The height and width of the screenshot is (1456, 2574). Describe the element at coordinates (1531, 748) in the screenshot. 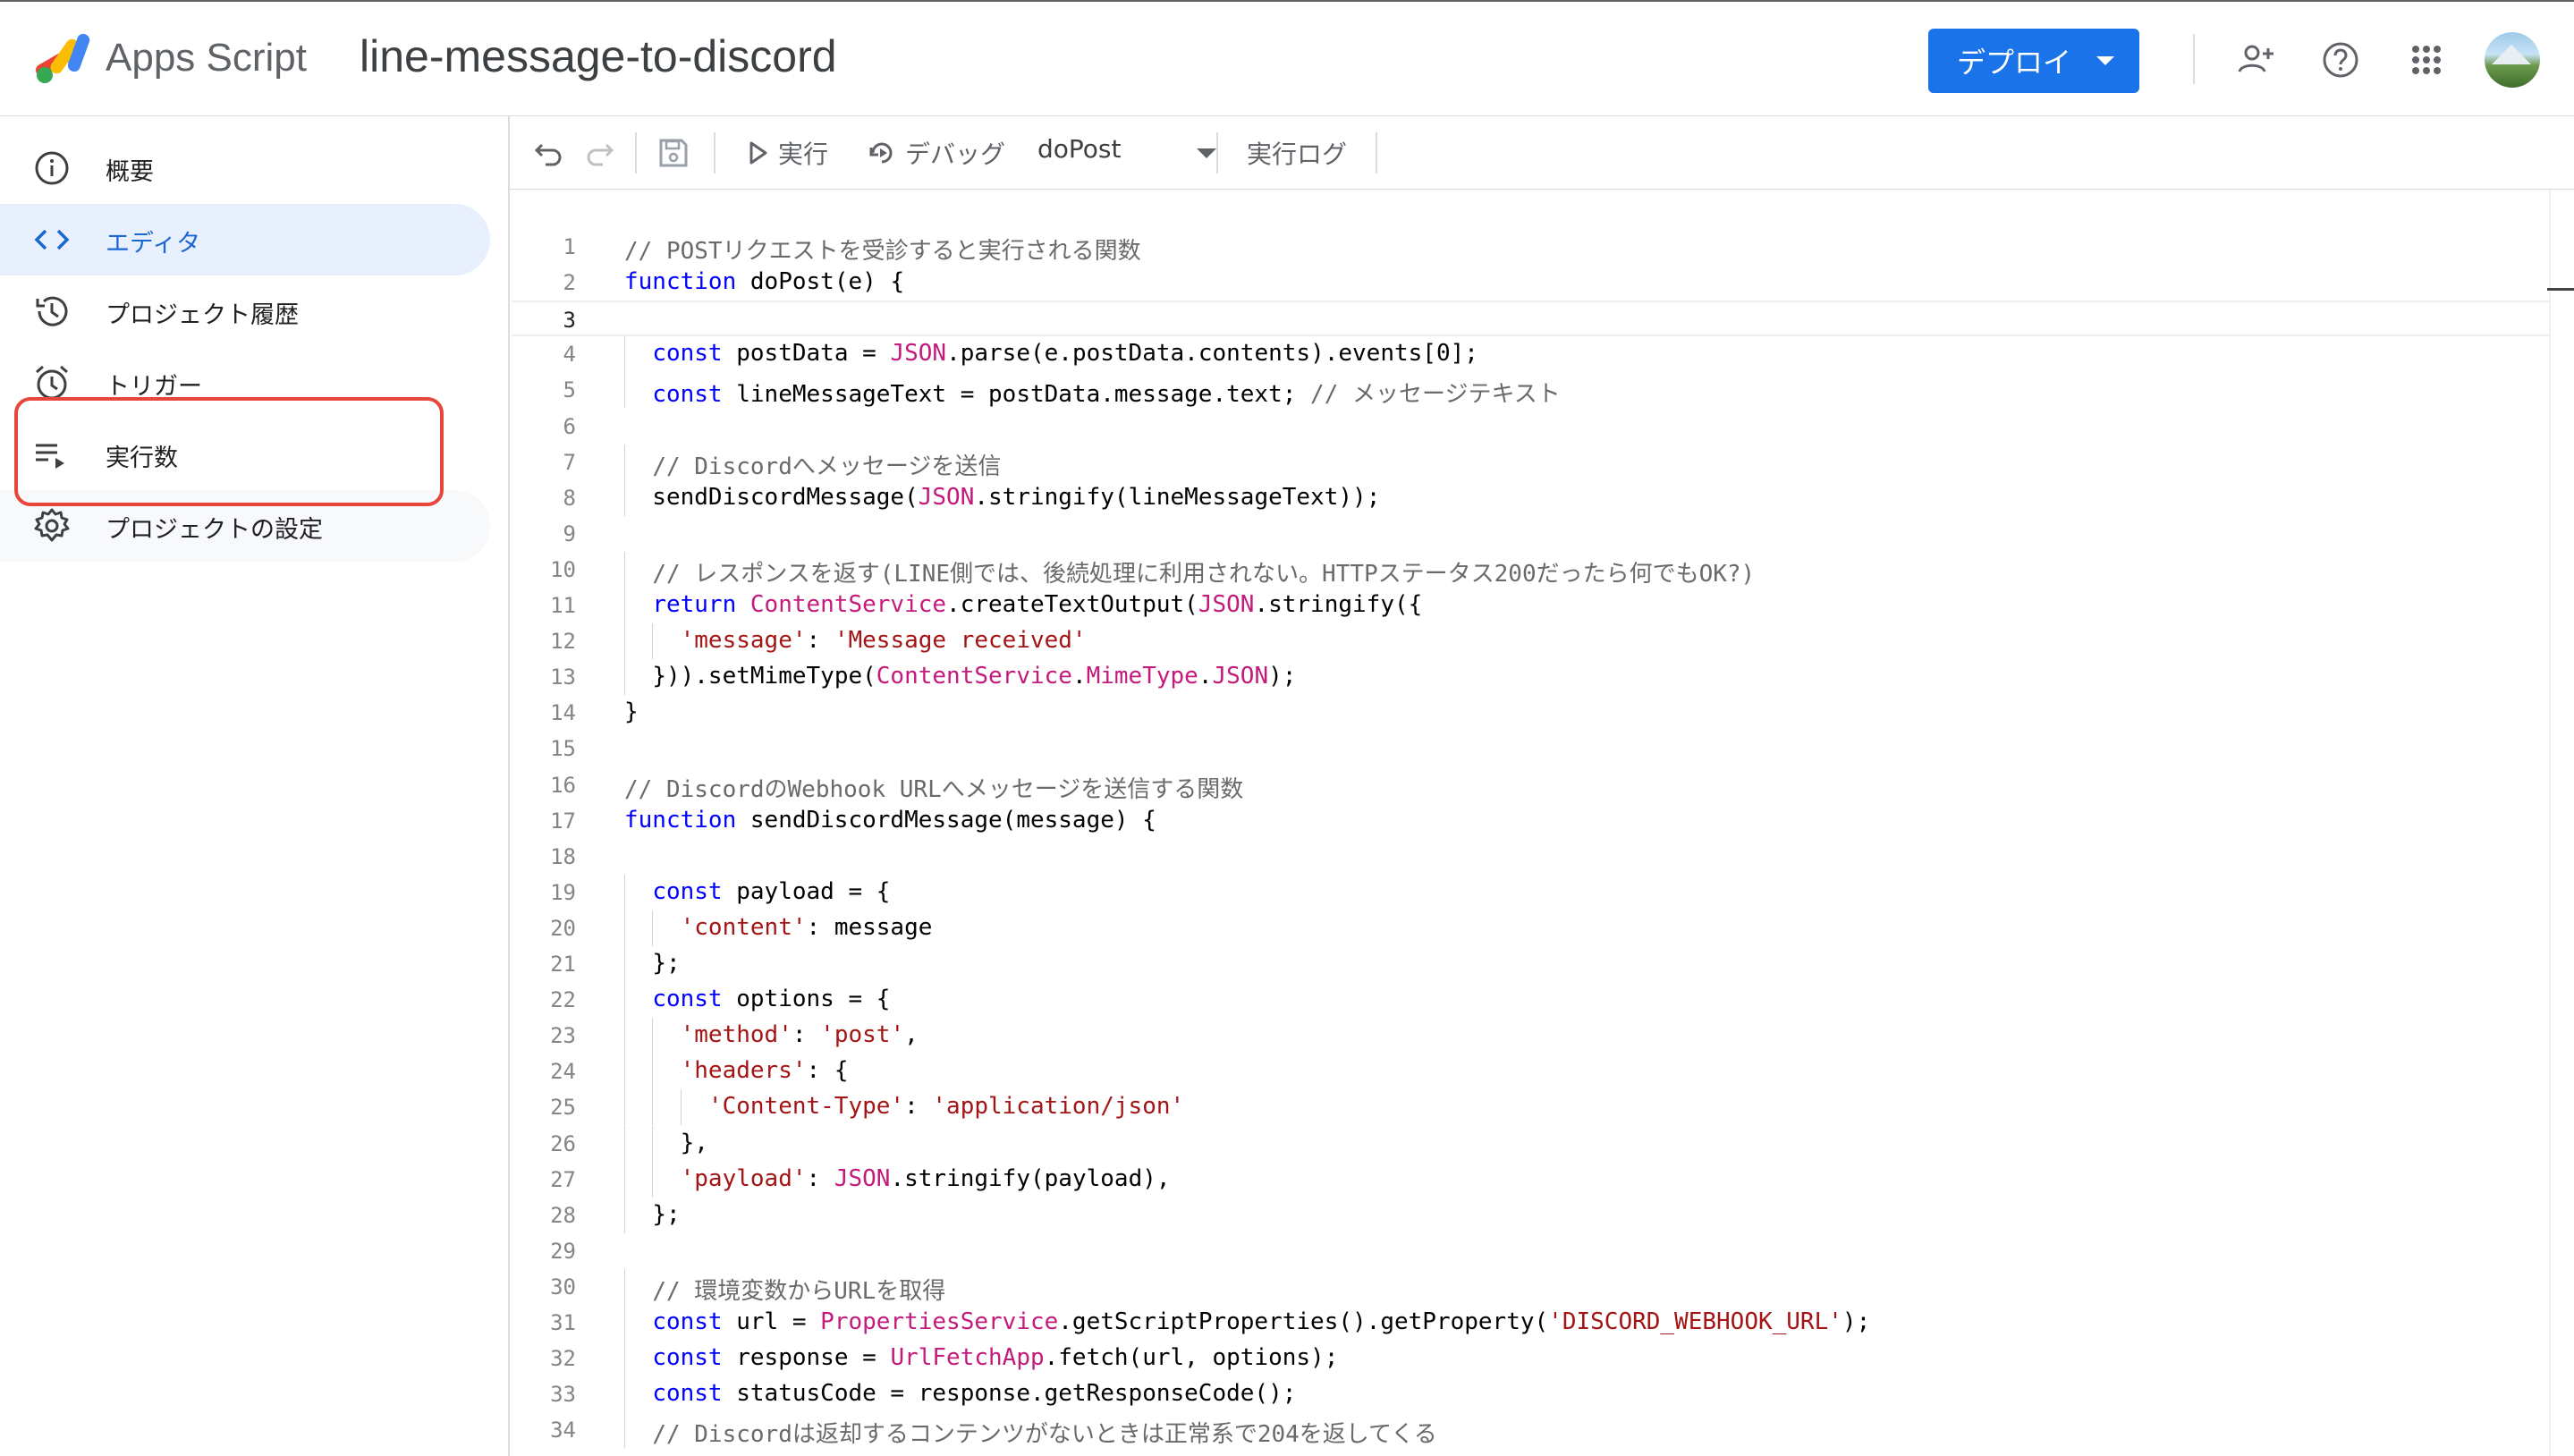

I see `code-line: 15` at that location.